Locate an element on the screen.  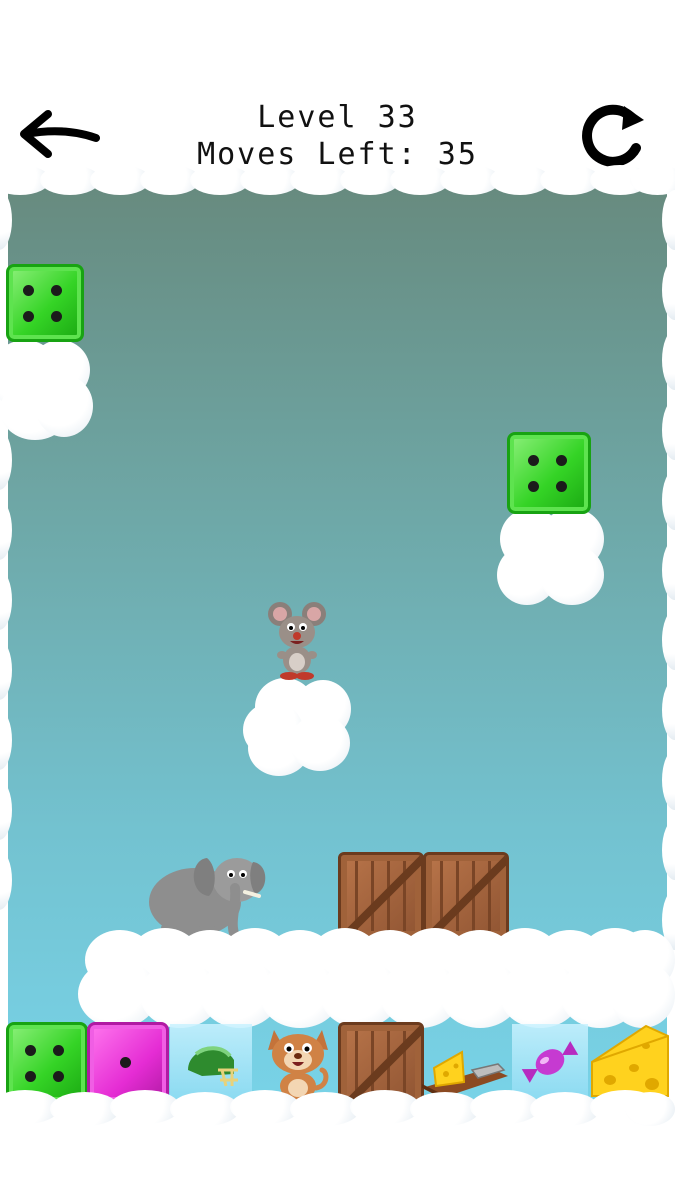
restart-icon is located at coordinates (616, 135).